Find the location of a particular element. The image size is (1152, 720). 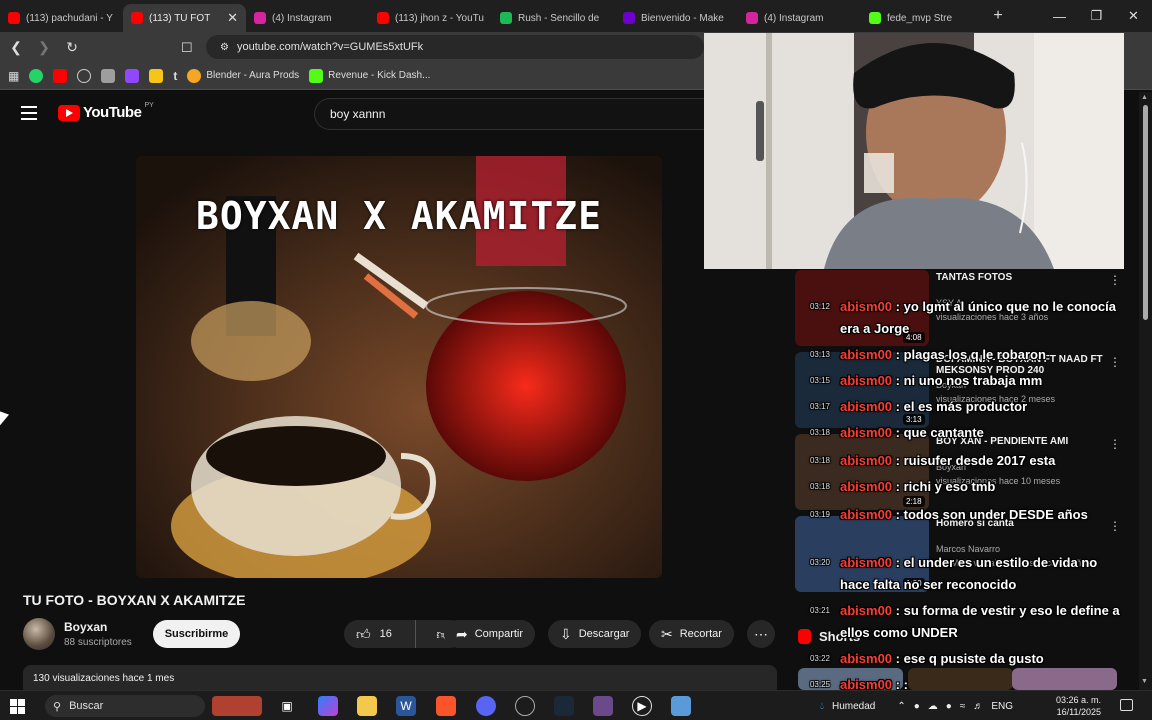

bookmark-yellow-icon is located at coordinates (156, 75).